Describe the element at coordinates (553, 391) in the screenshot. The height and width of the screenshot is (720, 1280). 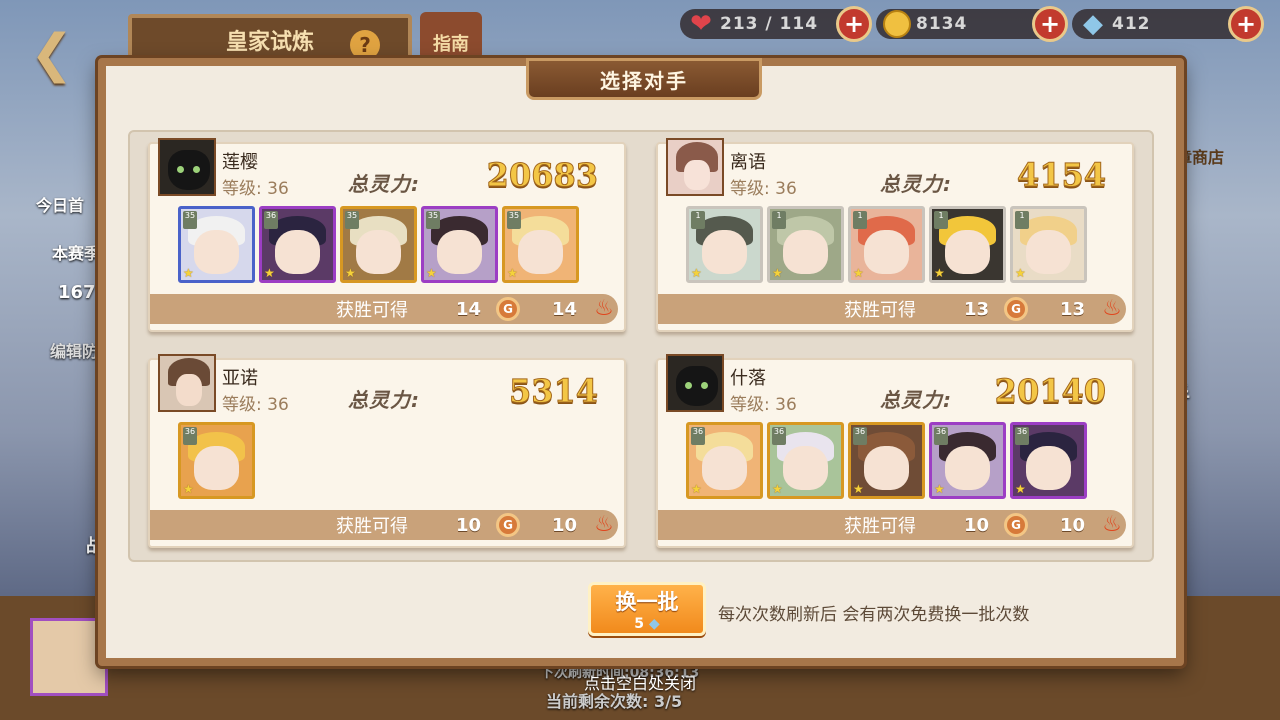
I see `total-power-value: 5314` at that location.